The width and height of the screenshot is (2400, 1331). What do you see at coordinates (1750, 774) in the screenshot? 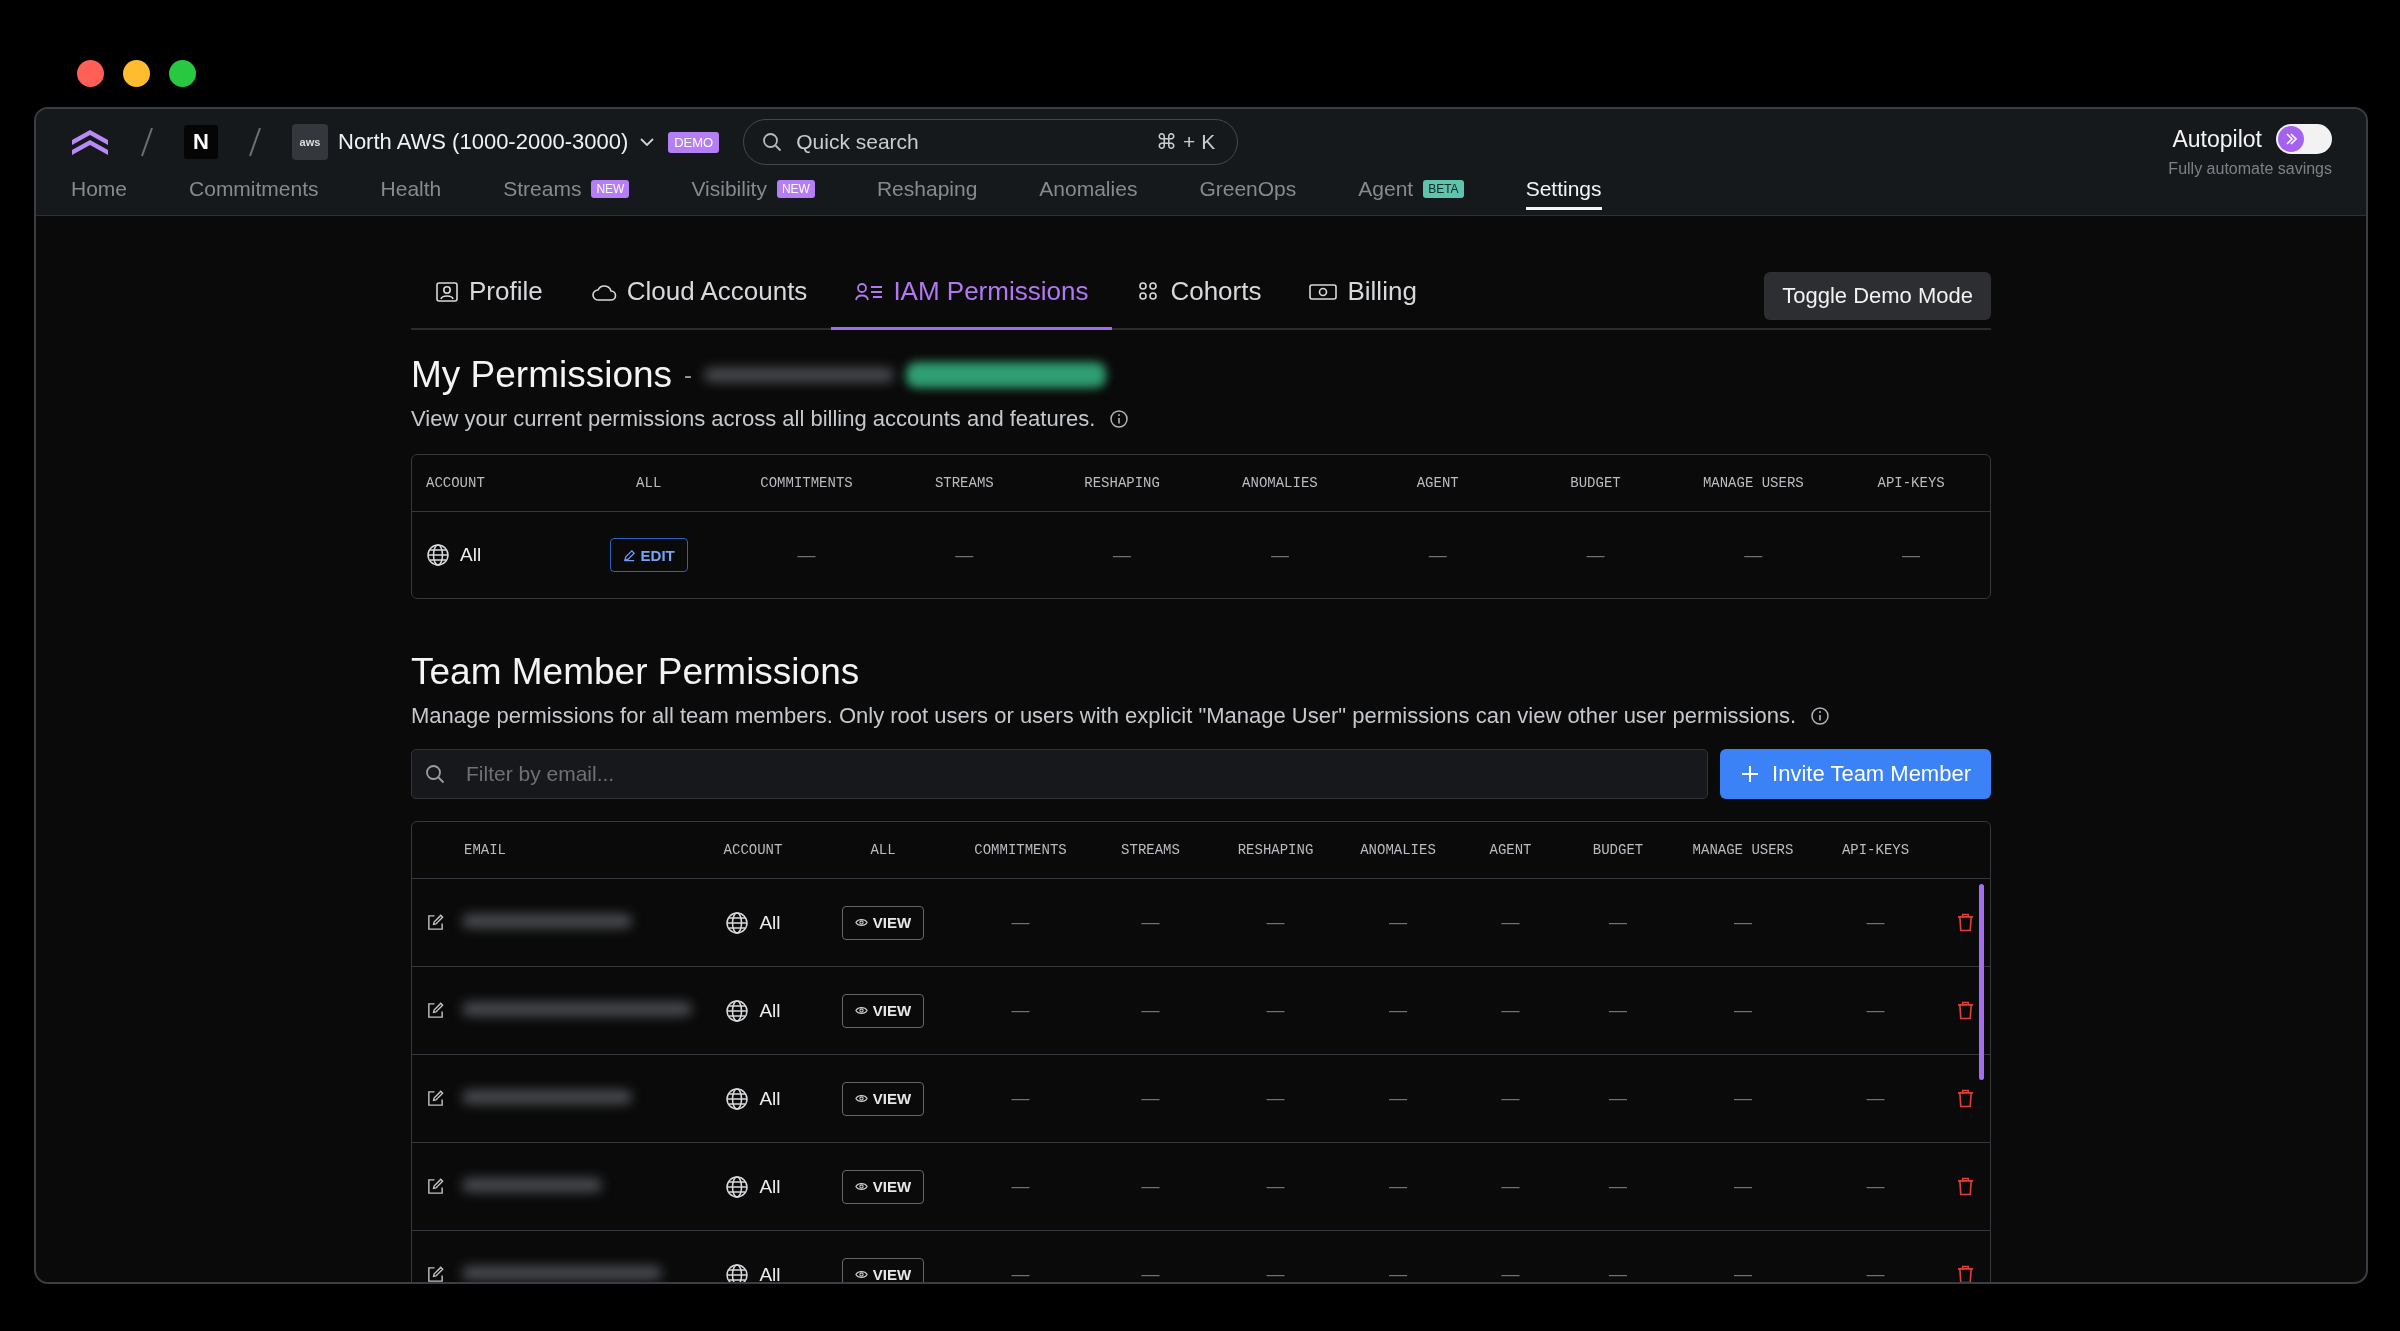
I see `plus-icon` at bounding box center [1750, 774].